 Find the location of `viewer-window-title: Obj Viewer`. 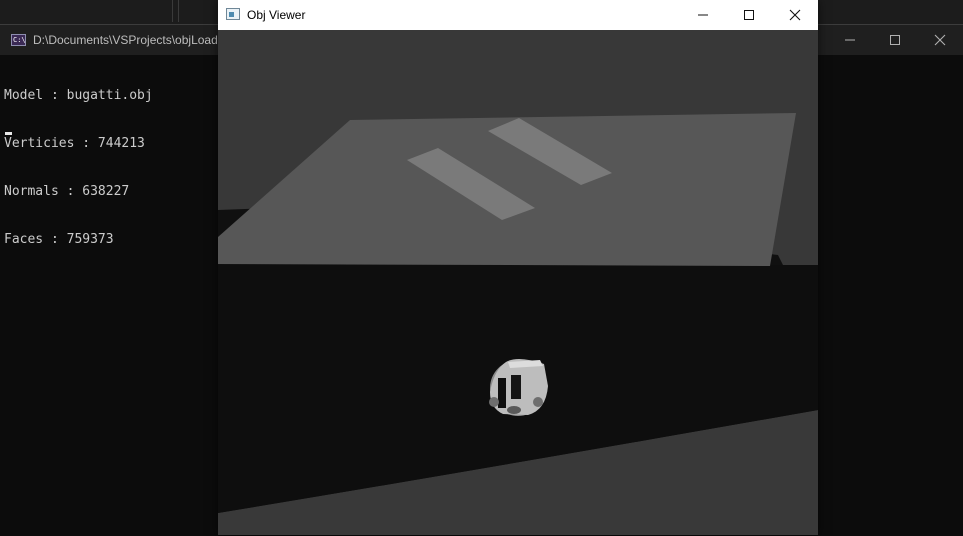

viewer-window-title: Obj Viewer is located at coordinates (276, 15).